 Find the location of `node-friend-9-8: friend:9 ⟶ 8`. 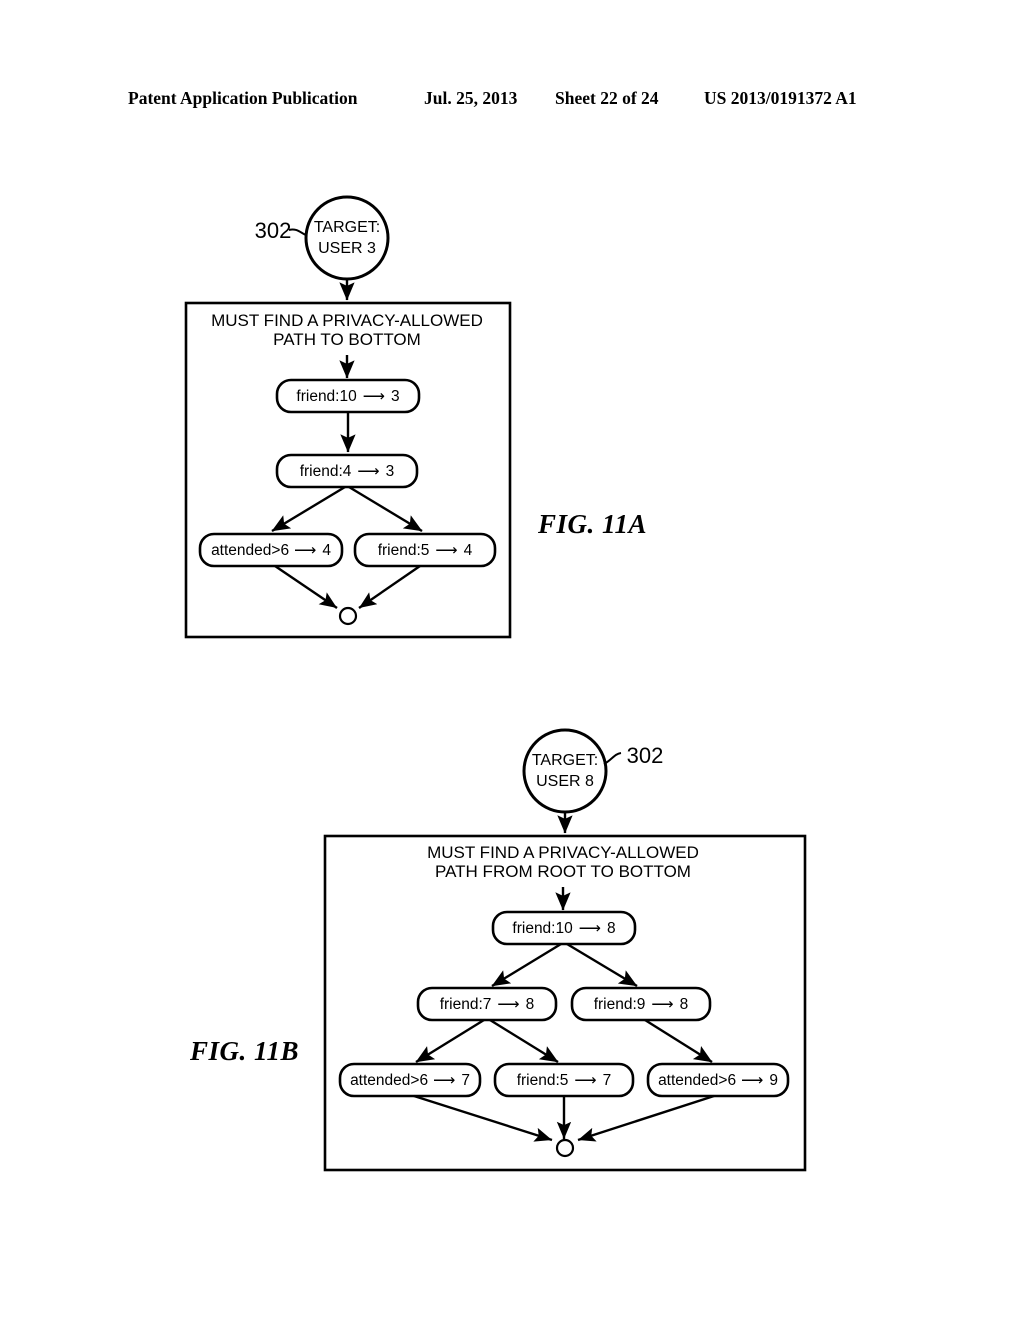

node-friend-9-8: friend:9 ⟶ 8 is located at coordinates (641, 1004).